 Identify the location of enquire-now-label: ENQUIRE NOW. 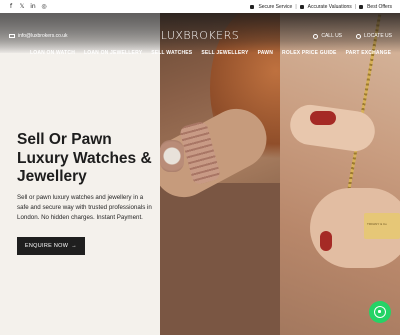
(46, 246).